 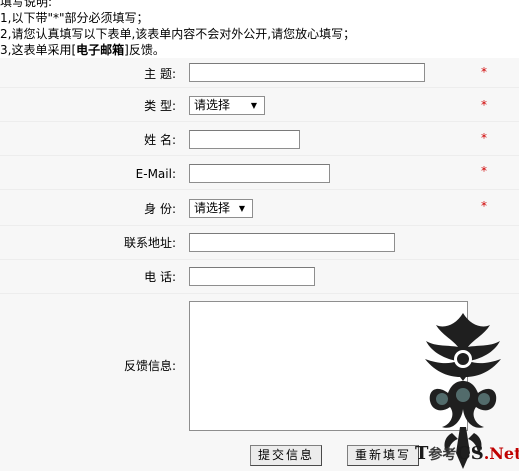 What do you see at coordinates (160, 209) in the screenshot?
I see `identity-label: 身 份:` at bounding box center [160, 209].